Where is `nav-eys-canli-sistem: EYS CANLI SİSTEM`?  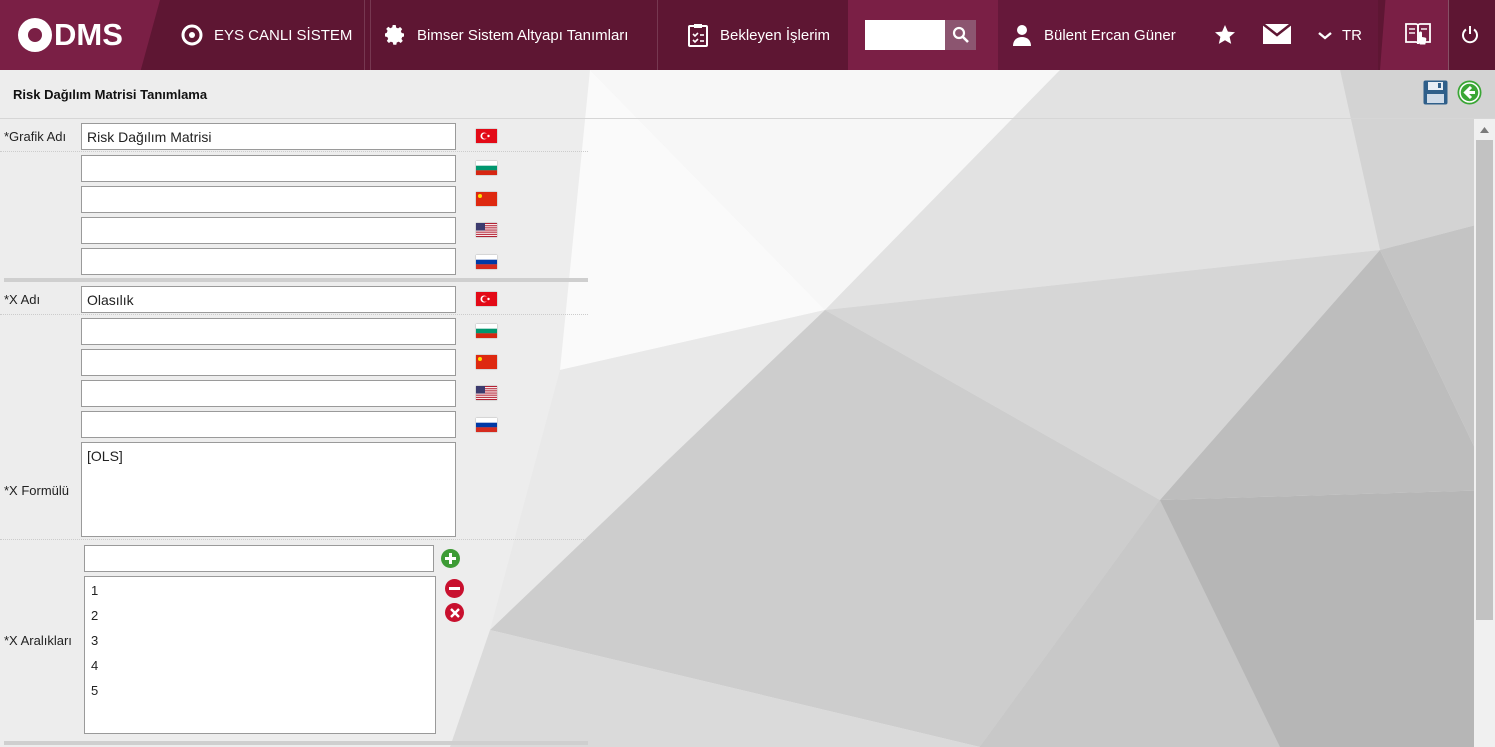
nav-eys-canli-sistem: EYS CANLI SİSTEM is located at coordinates (267, 35).